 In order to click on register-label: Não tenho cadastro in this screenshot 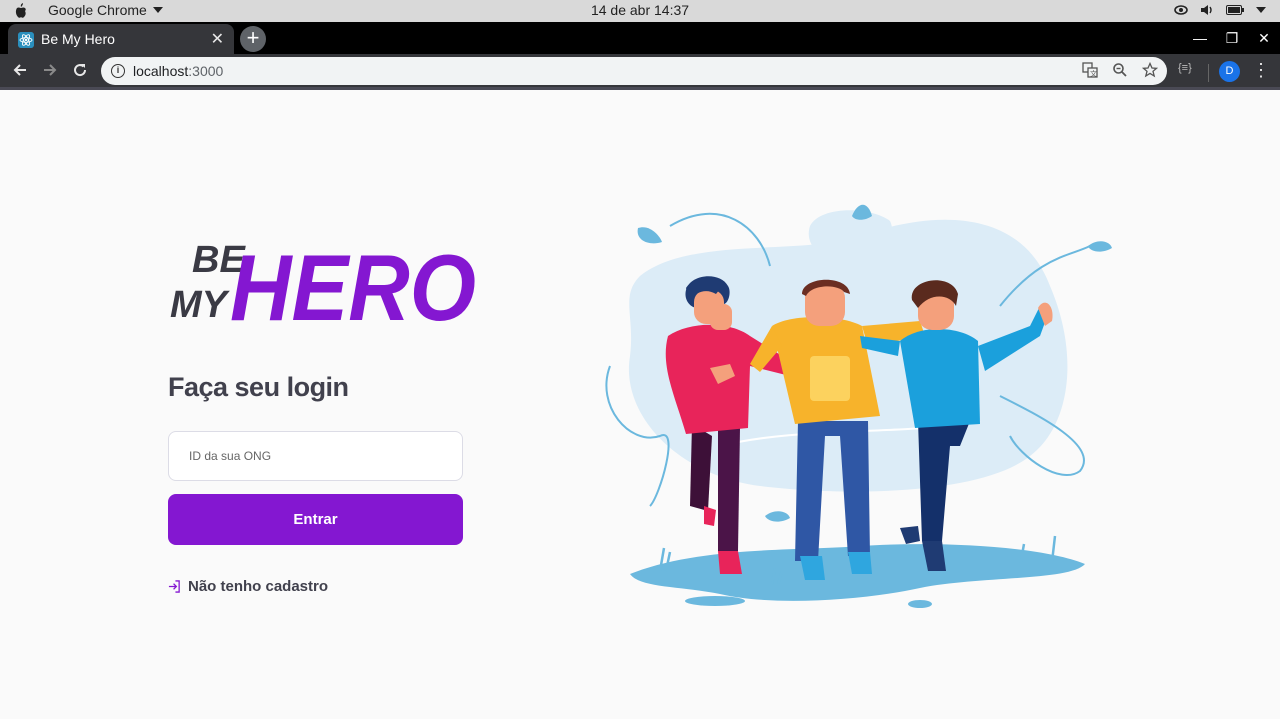, I will do `click(258, 586)`.